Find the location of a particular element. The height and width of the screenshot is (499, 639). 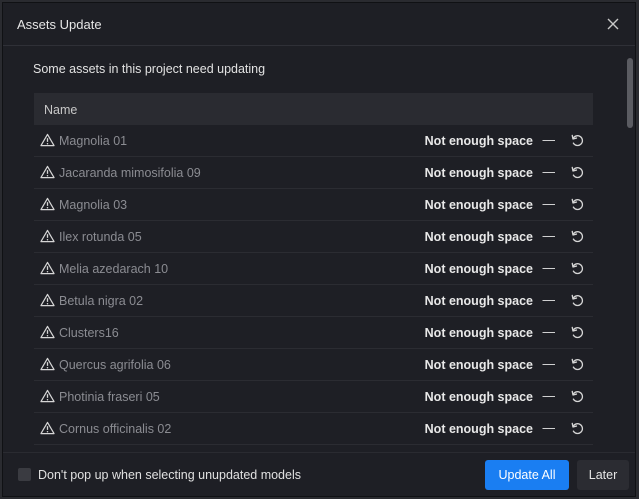

table-row: Clusters16 Not enough space — is located at coordinates (313, 333).